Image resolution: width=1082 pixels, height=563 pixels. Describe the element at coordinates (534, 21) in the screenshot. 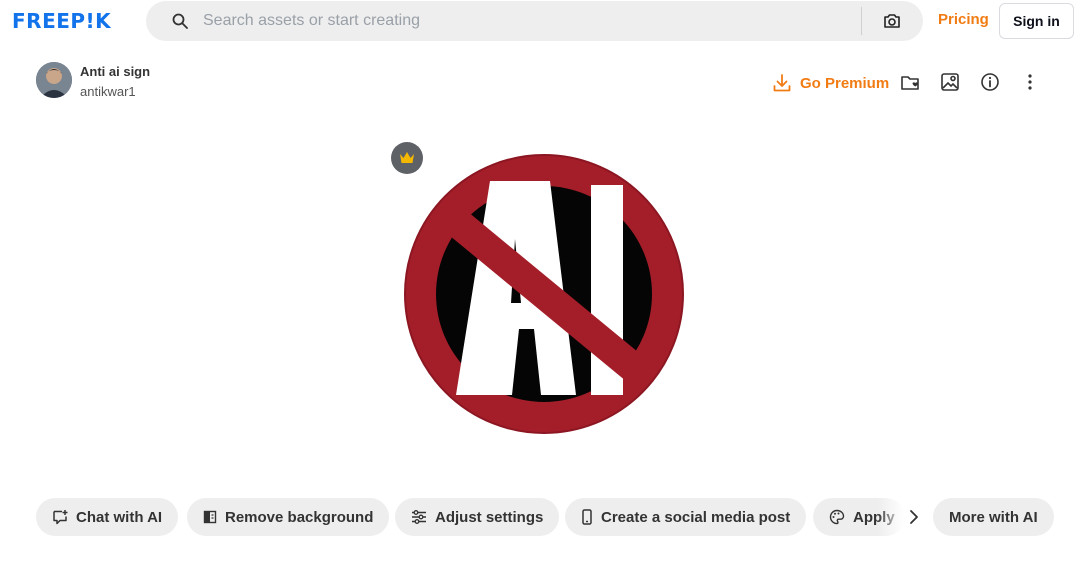

I see `search-bar: Search assets or start creating` at that location.